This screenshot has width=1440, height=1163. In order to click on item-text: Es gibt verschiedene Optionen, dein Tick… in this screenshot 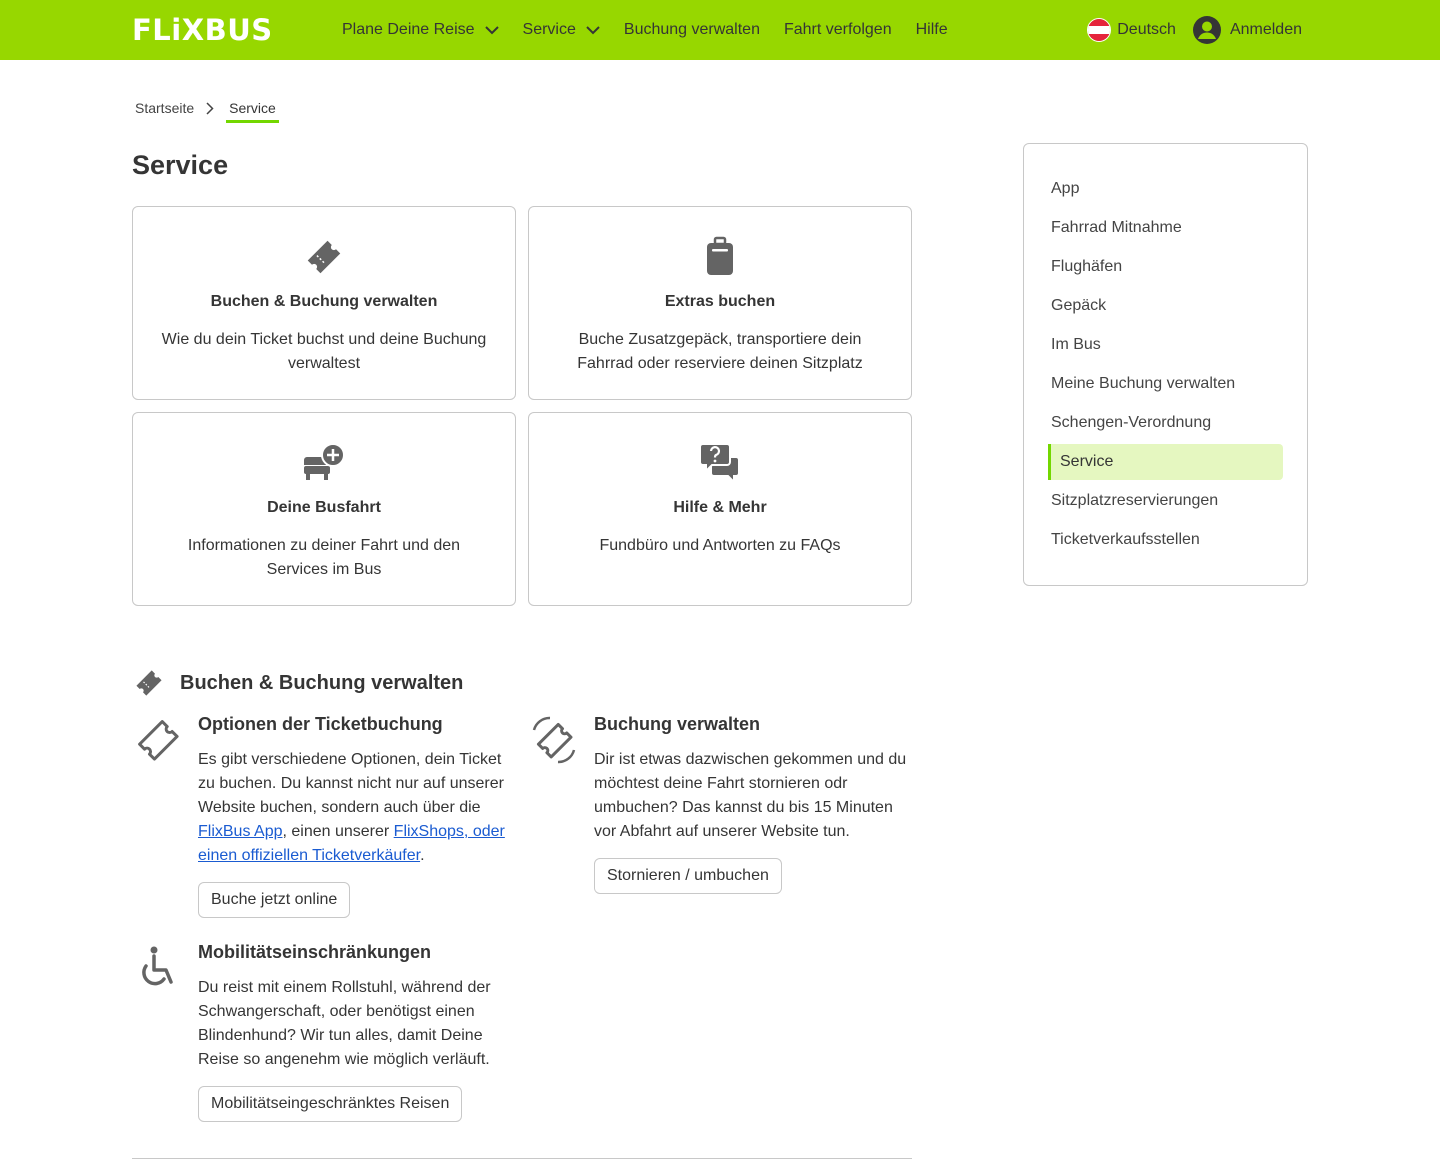, I will do `click(353, 808)`.